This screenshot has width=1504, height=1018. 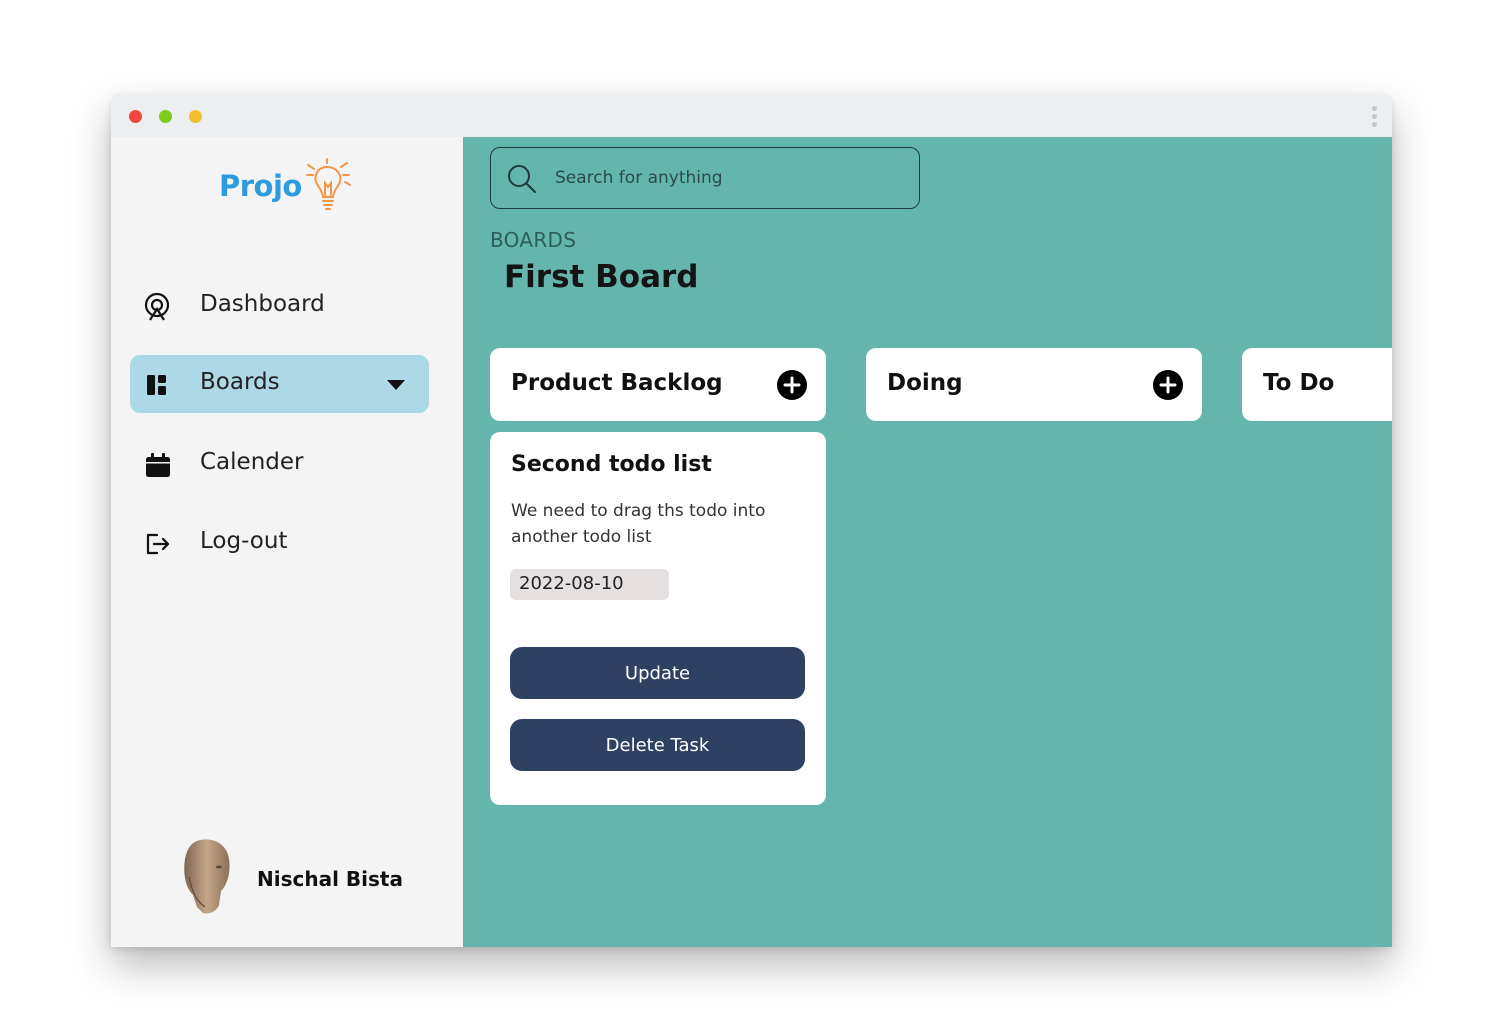 I want to click on user-name: Nischal Bista, so click(x=330, y=879).